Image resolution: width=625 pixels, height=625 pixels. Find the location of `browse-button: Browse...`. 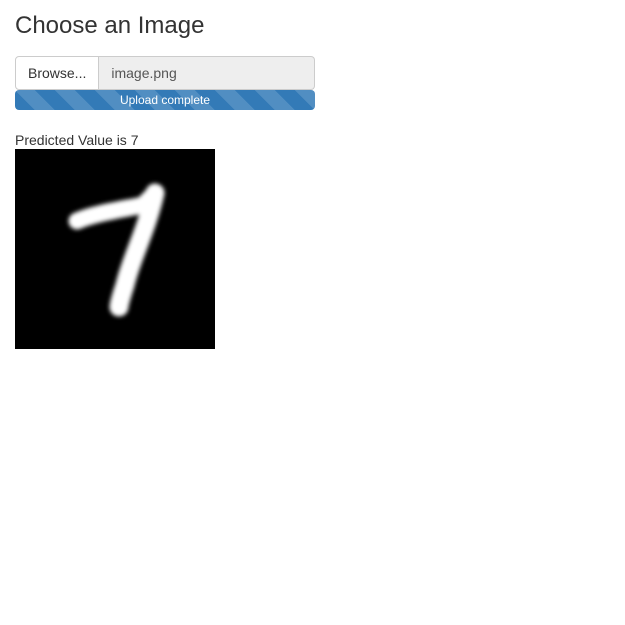

browse-button: Browse... is located at coordinates (57, 73).